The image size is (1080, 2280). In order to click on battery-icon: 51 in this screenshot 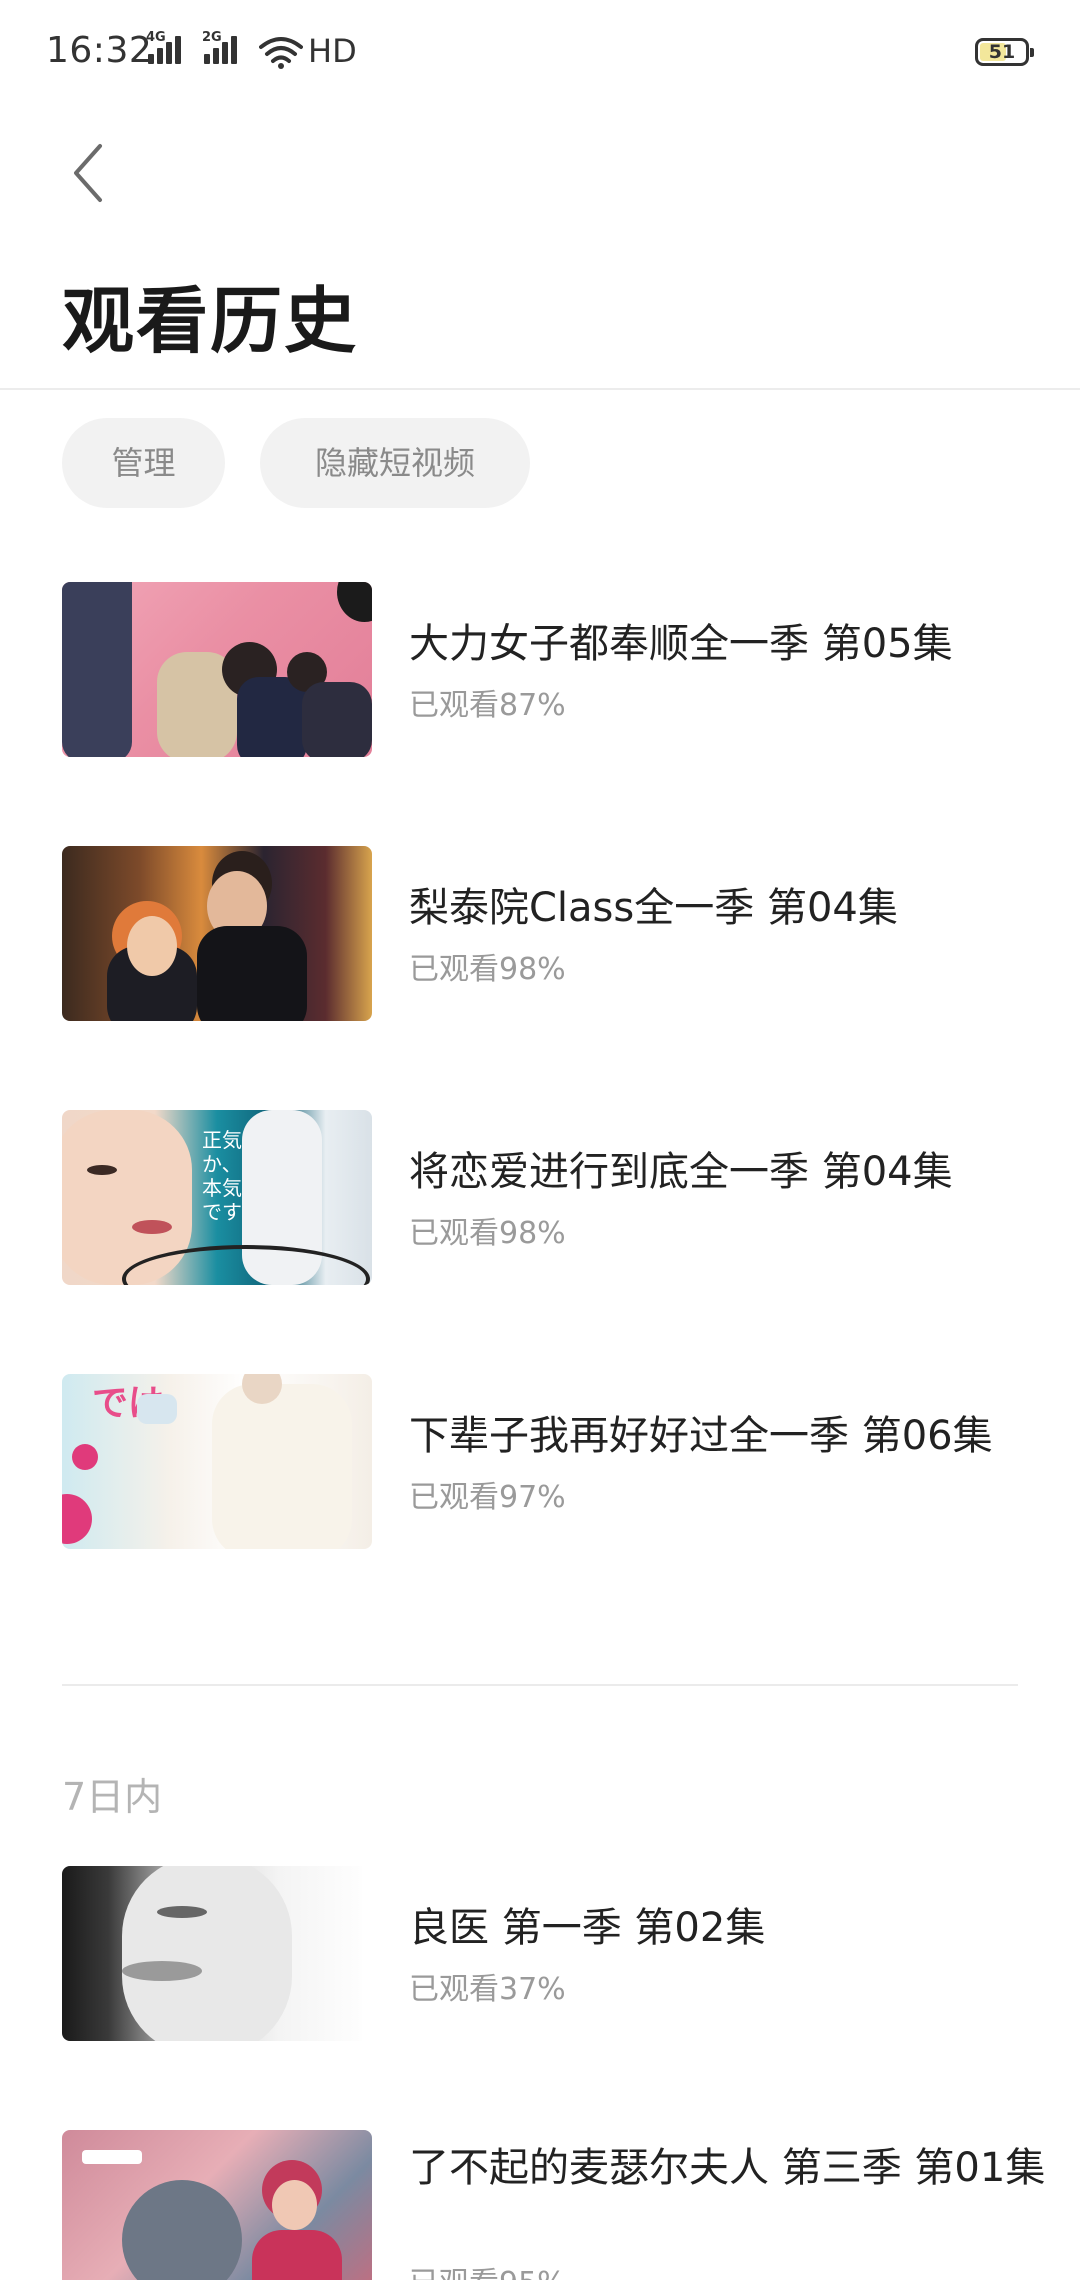, I will do `click(1004, 52)`.